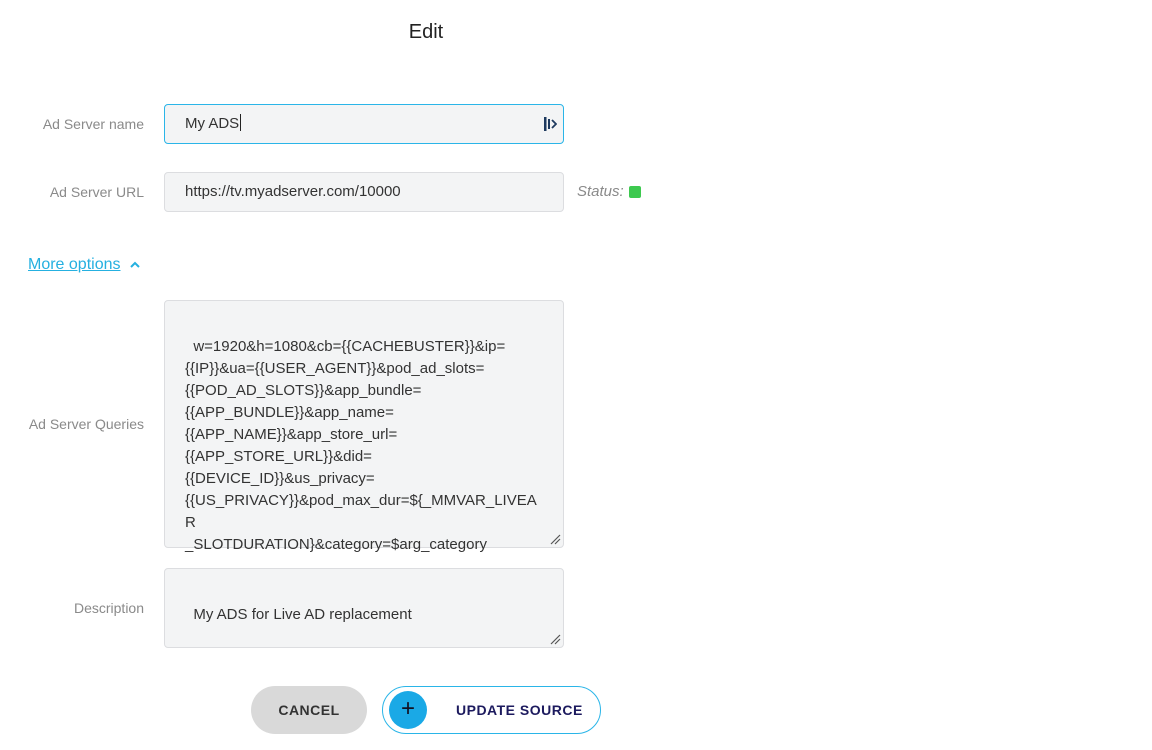 Image resolution: width=1152 pixels, height=750 pixels. I want to click on ad-server-name-input: My ADS, so click(364, 124).